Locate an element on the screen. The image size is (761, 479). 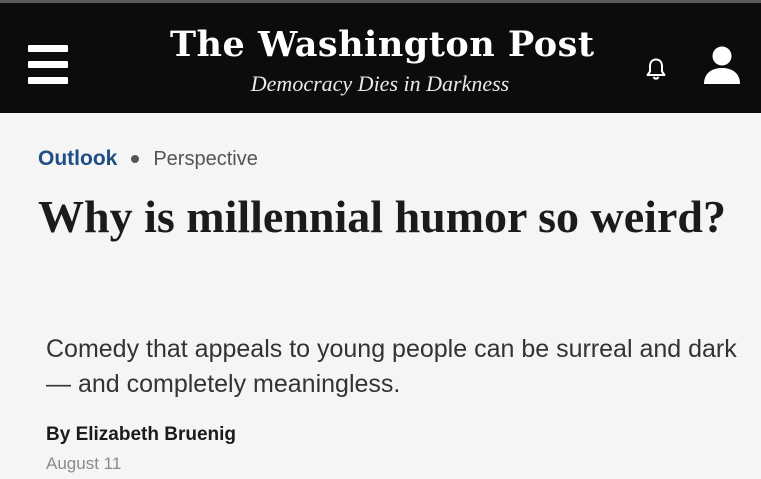
hamburger-menu-icon is located at coordinates (48, 65).